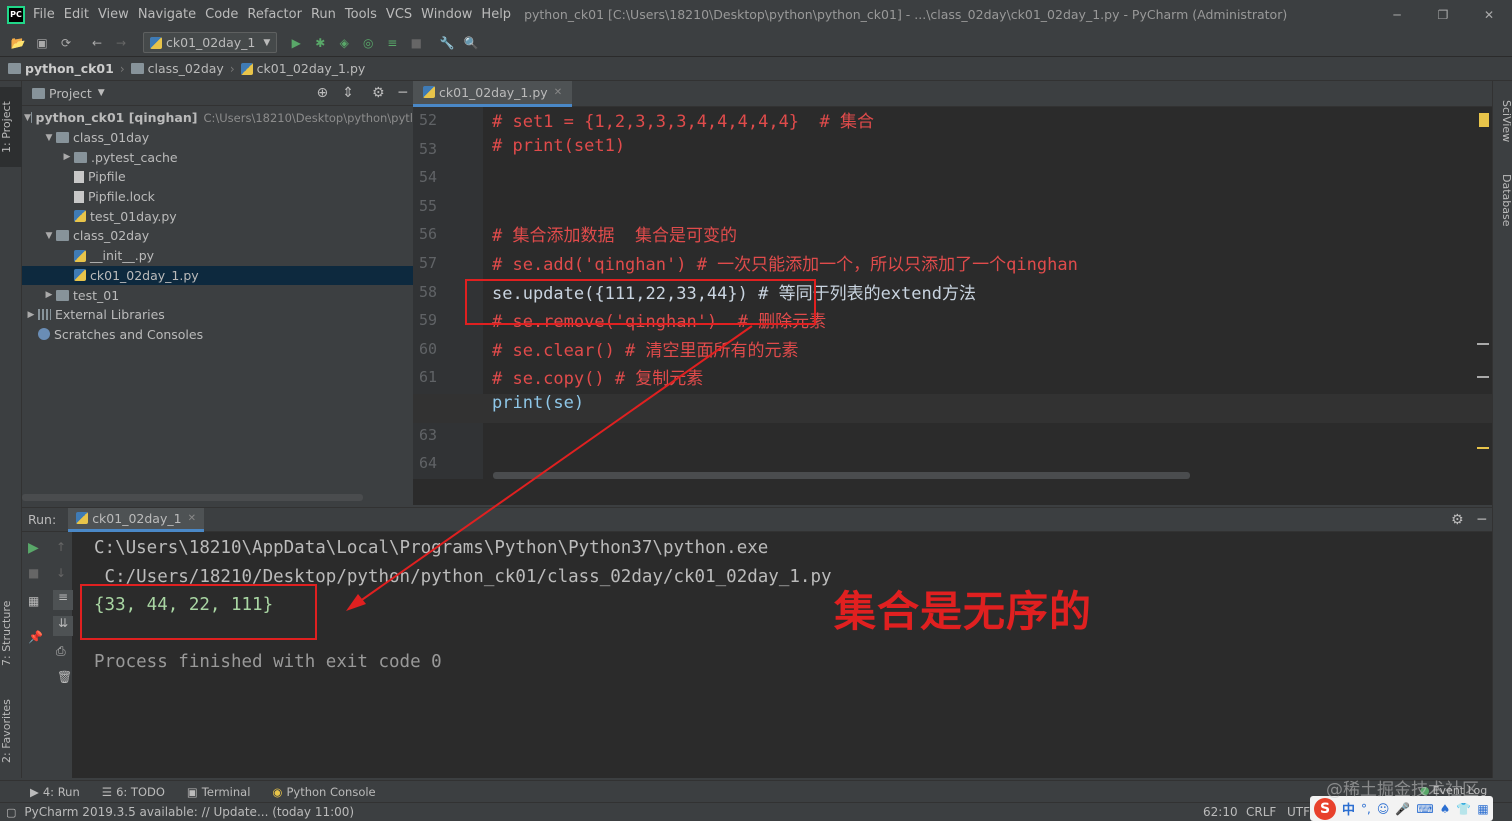 Image resolution: width=1512 pixels, height=821 pixels. What do you see at coordinates (192, 497) in the screenshot?
I see `horizontal-scrollbar` at bounding box center [192, 497].